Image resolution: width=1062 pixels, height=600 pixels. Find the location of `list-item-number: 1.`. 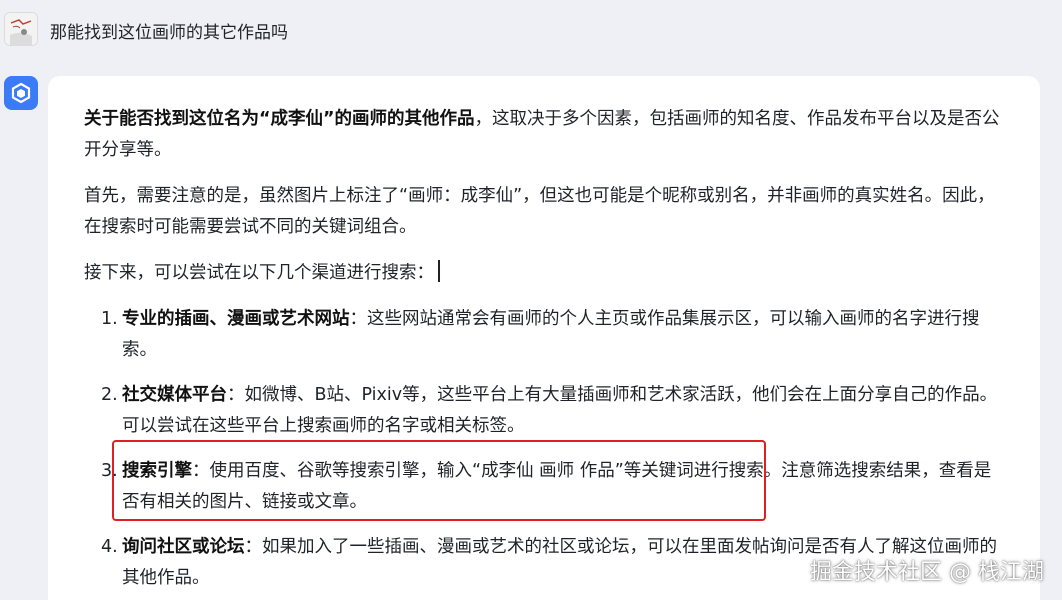

list-item-number: 1. is located at coordinates (109, 319).